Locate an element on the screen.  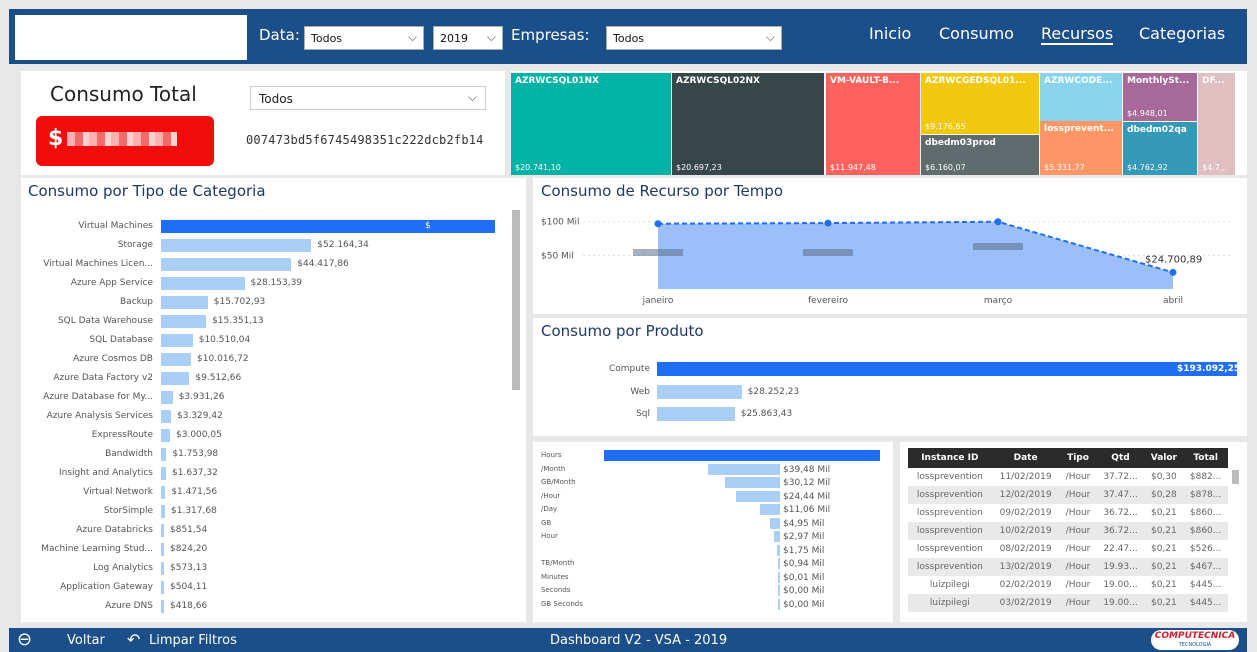
brand-subtitle: TECNOLOGIA is located at coordinates (1195, 645).